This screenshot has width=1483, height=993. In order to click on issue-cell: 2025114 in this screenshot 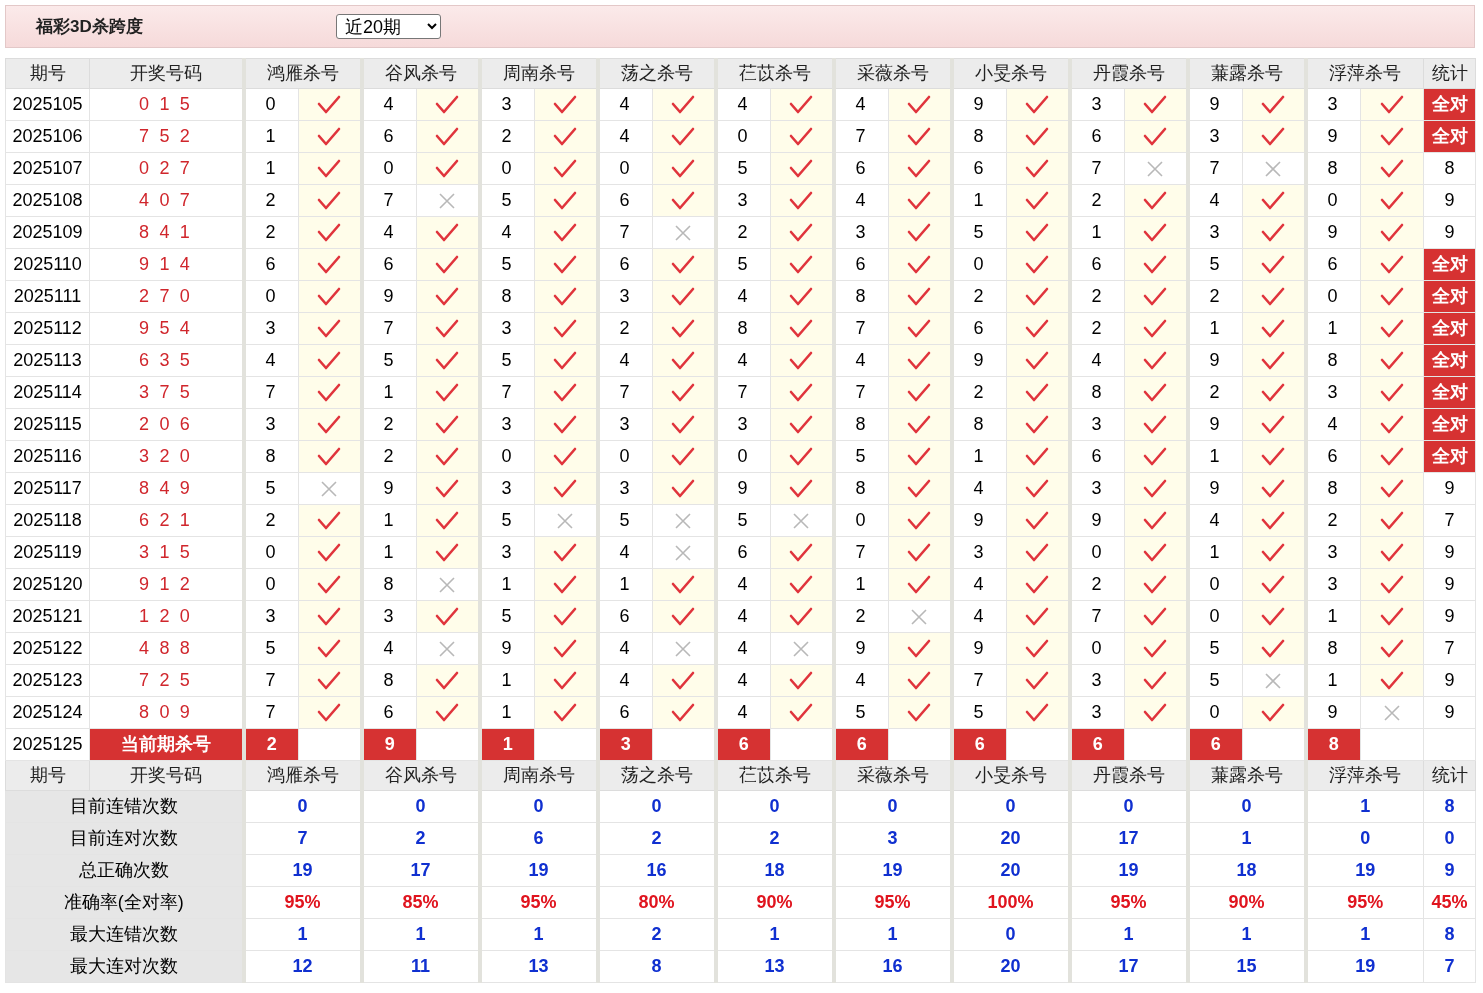, I will do `click(47, 392)`.